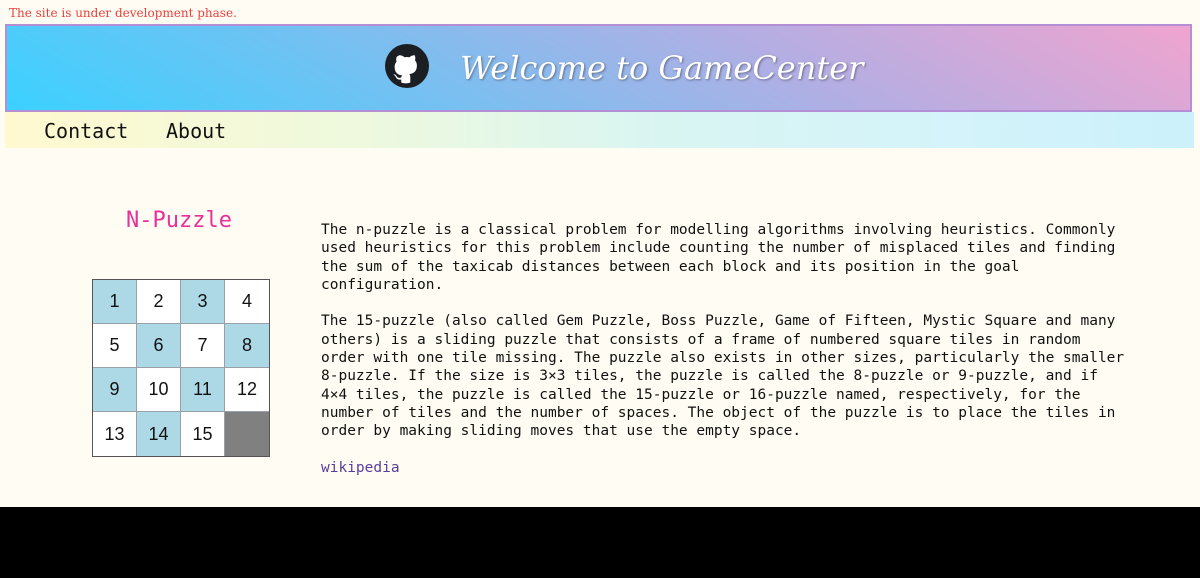  I want to click on wikipedia-link: wikipedia, so click(360, 468).